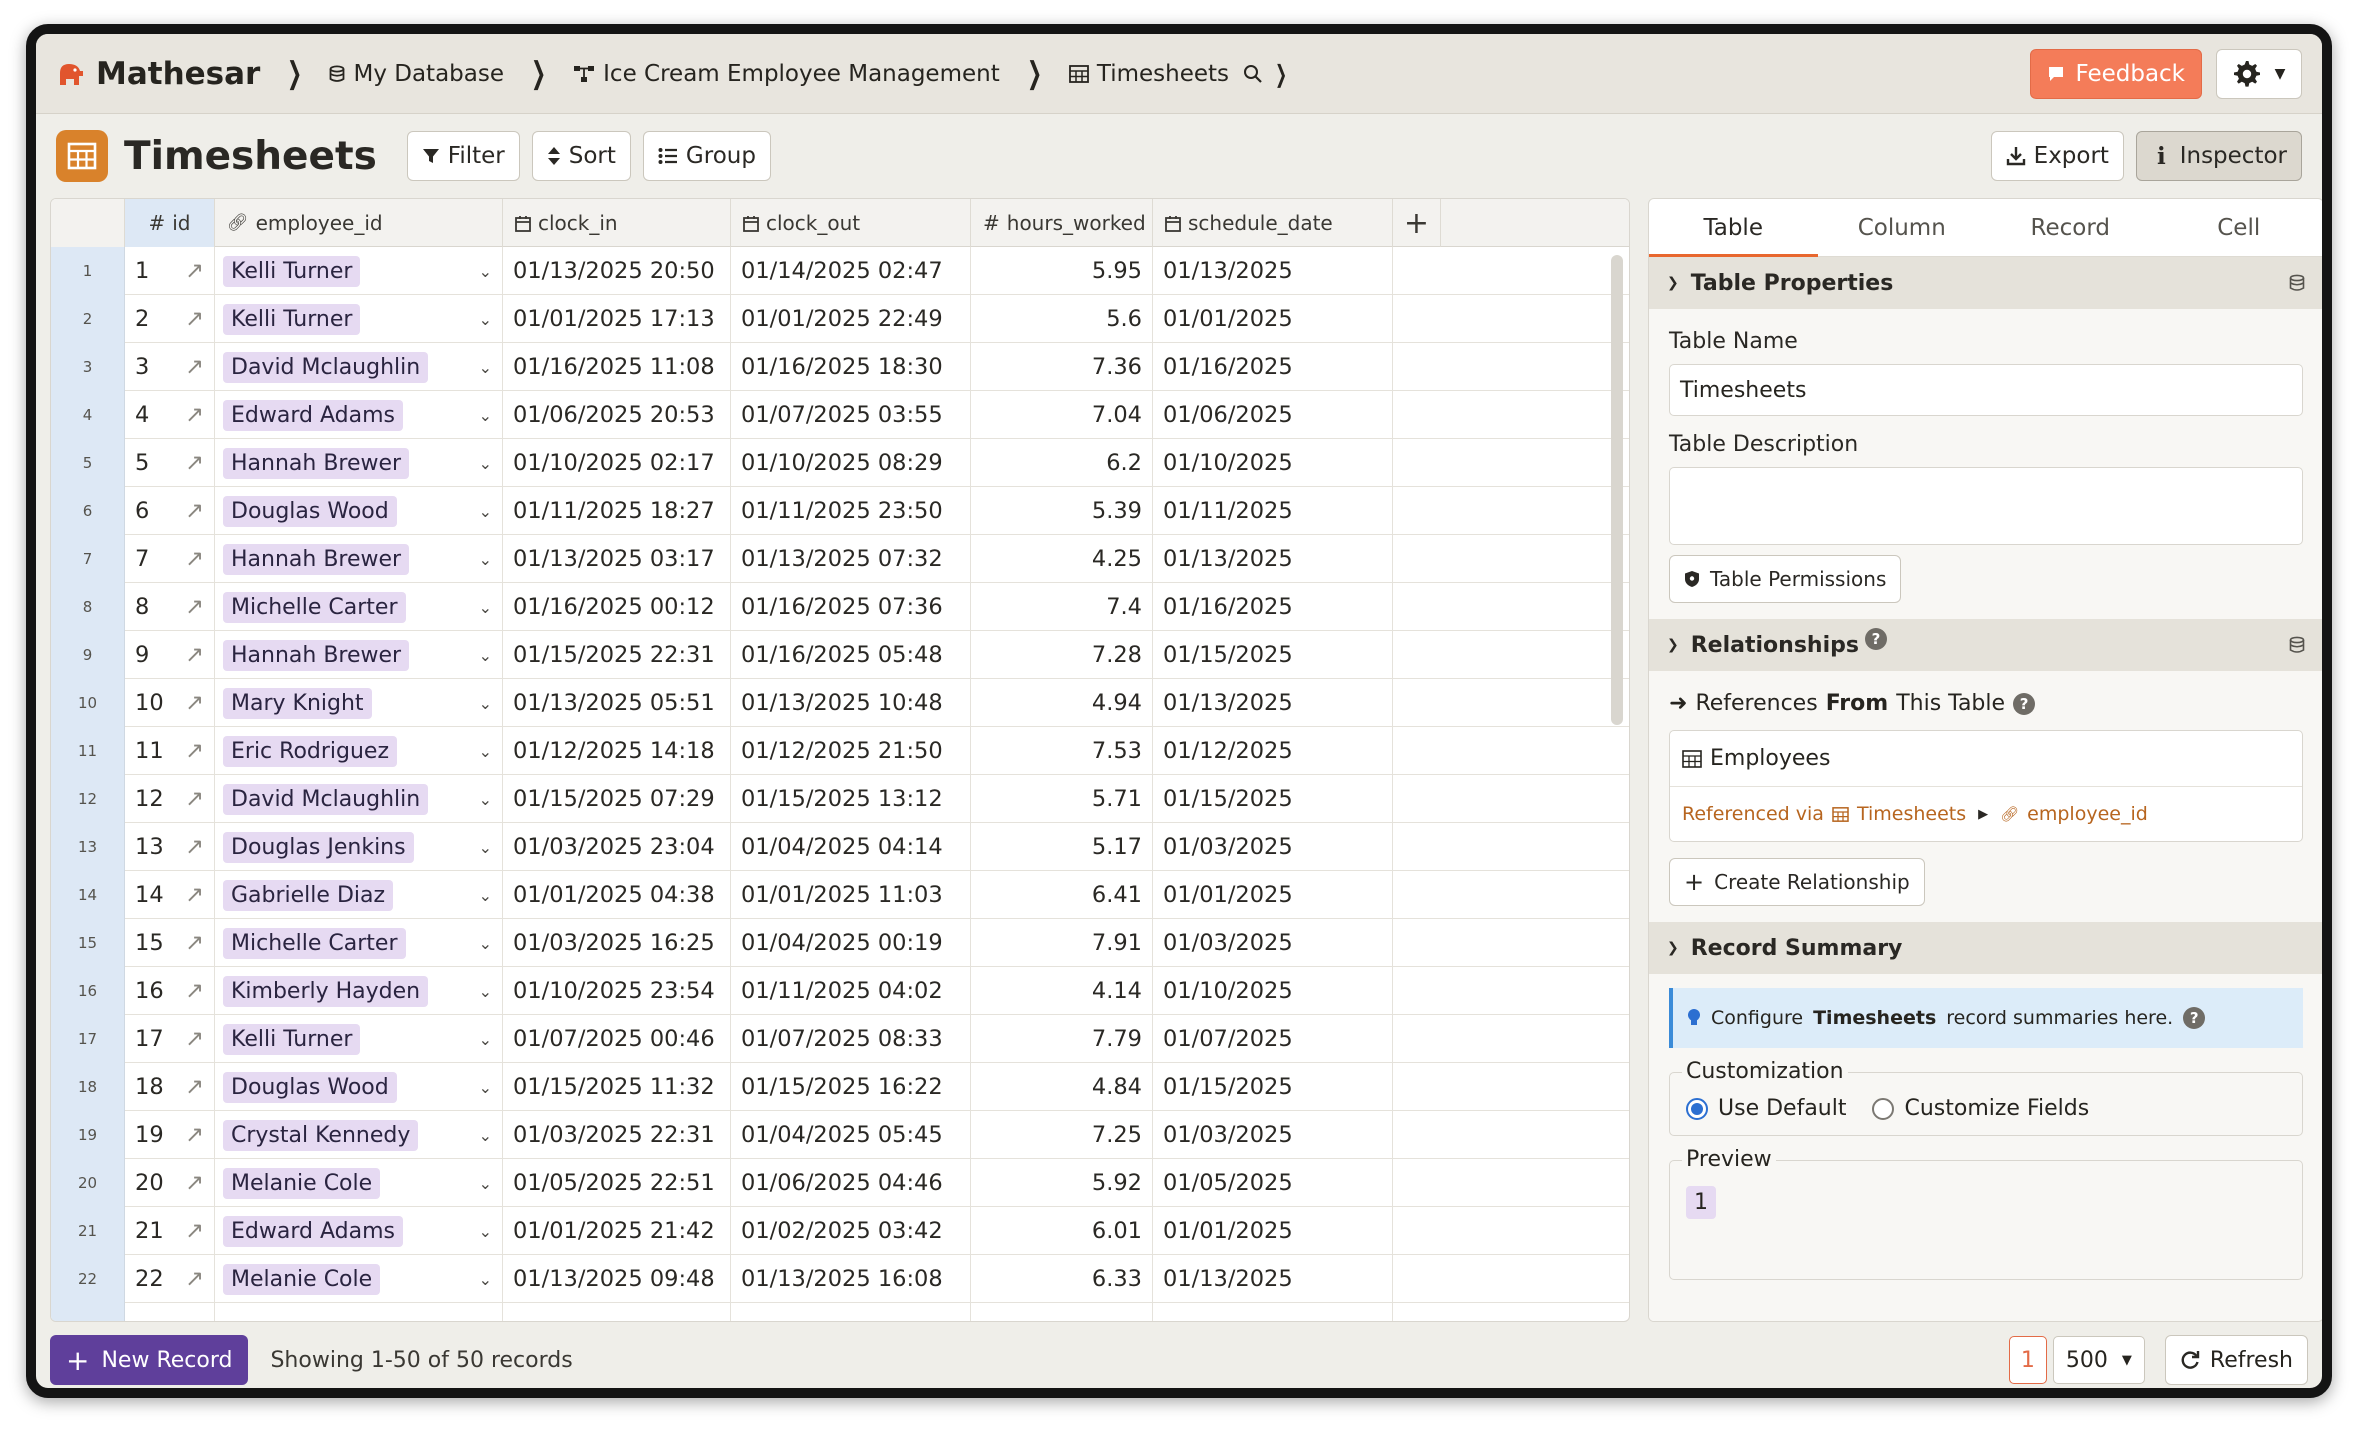 This screenshot has width=2360, height=1429. I want to click on hours-worked-cell: 6.41, so click(1062, 895).